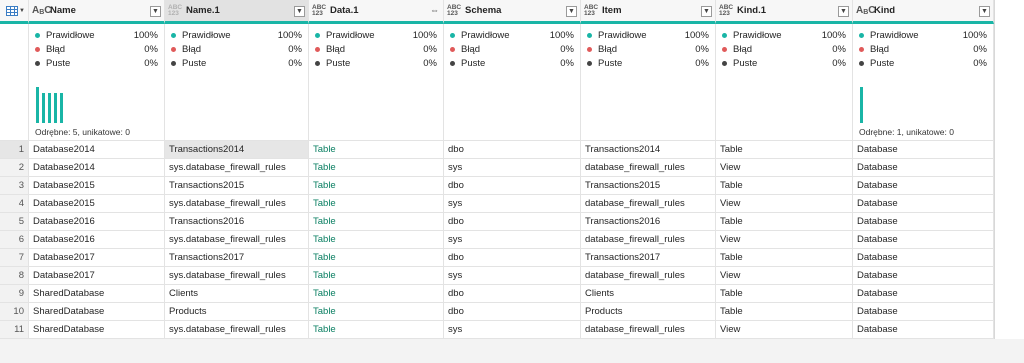  I want to click on table-cell-name-1: Transactions2015, so click(237, 186).